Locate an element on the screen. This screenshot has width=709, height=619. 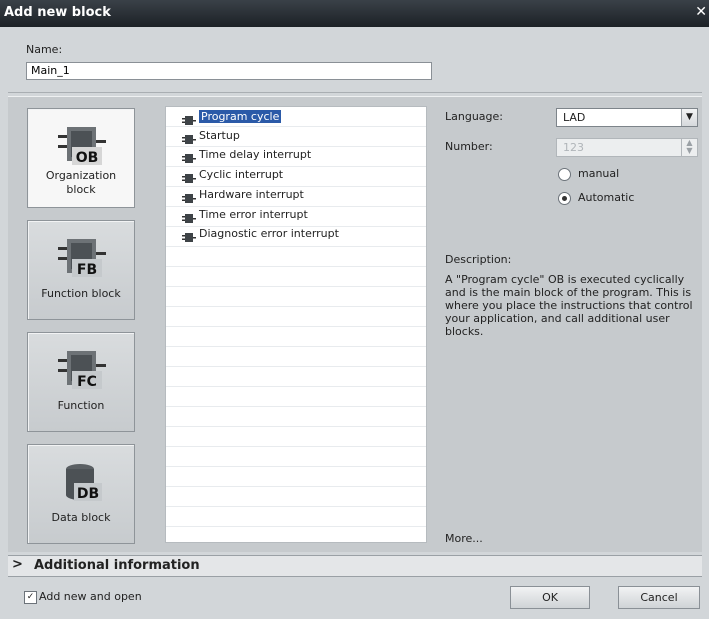
radio-automatic-dot is located at coordinates (564, 198).